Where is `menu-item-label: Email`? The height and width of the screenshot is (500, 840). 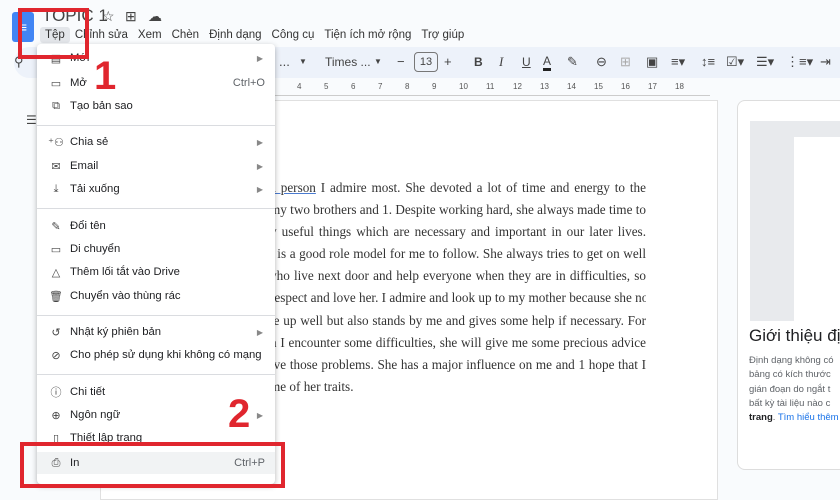
menu-item-label: Email is located at coordinates (84, 166).